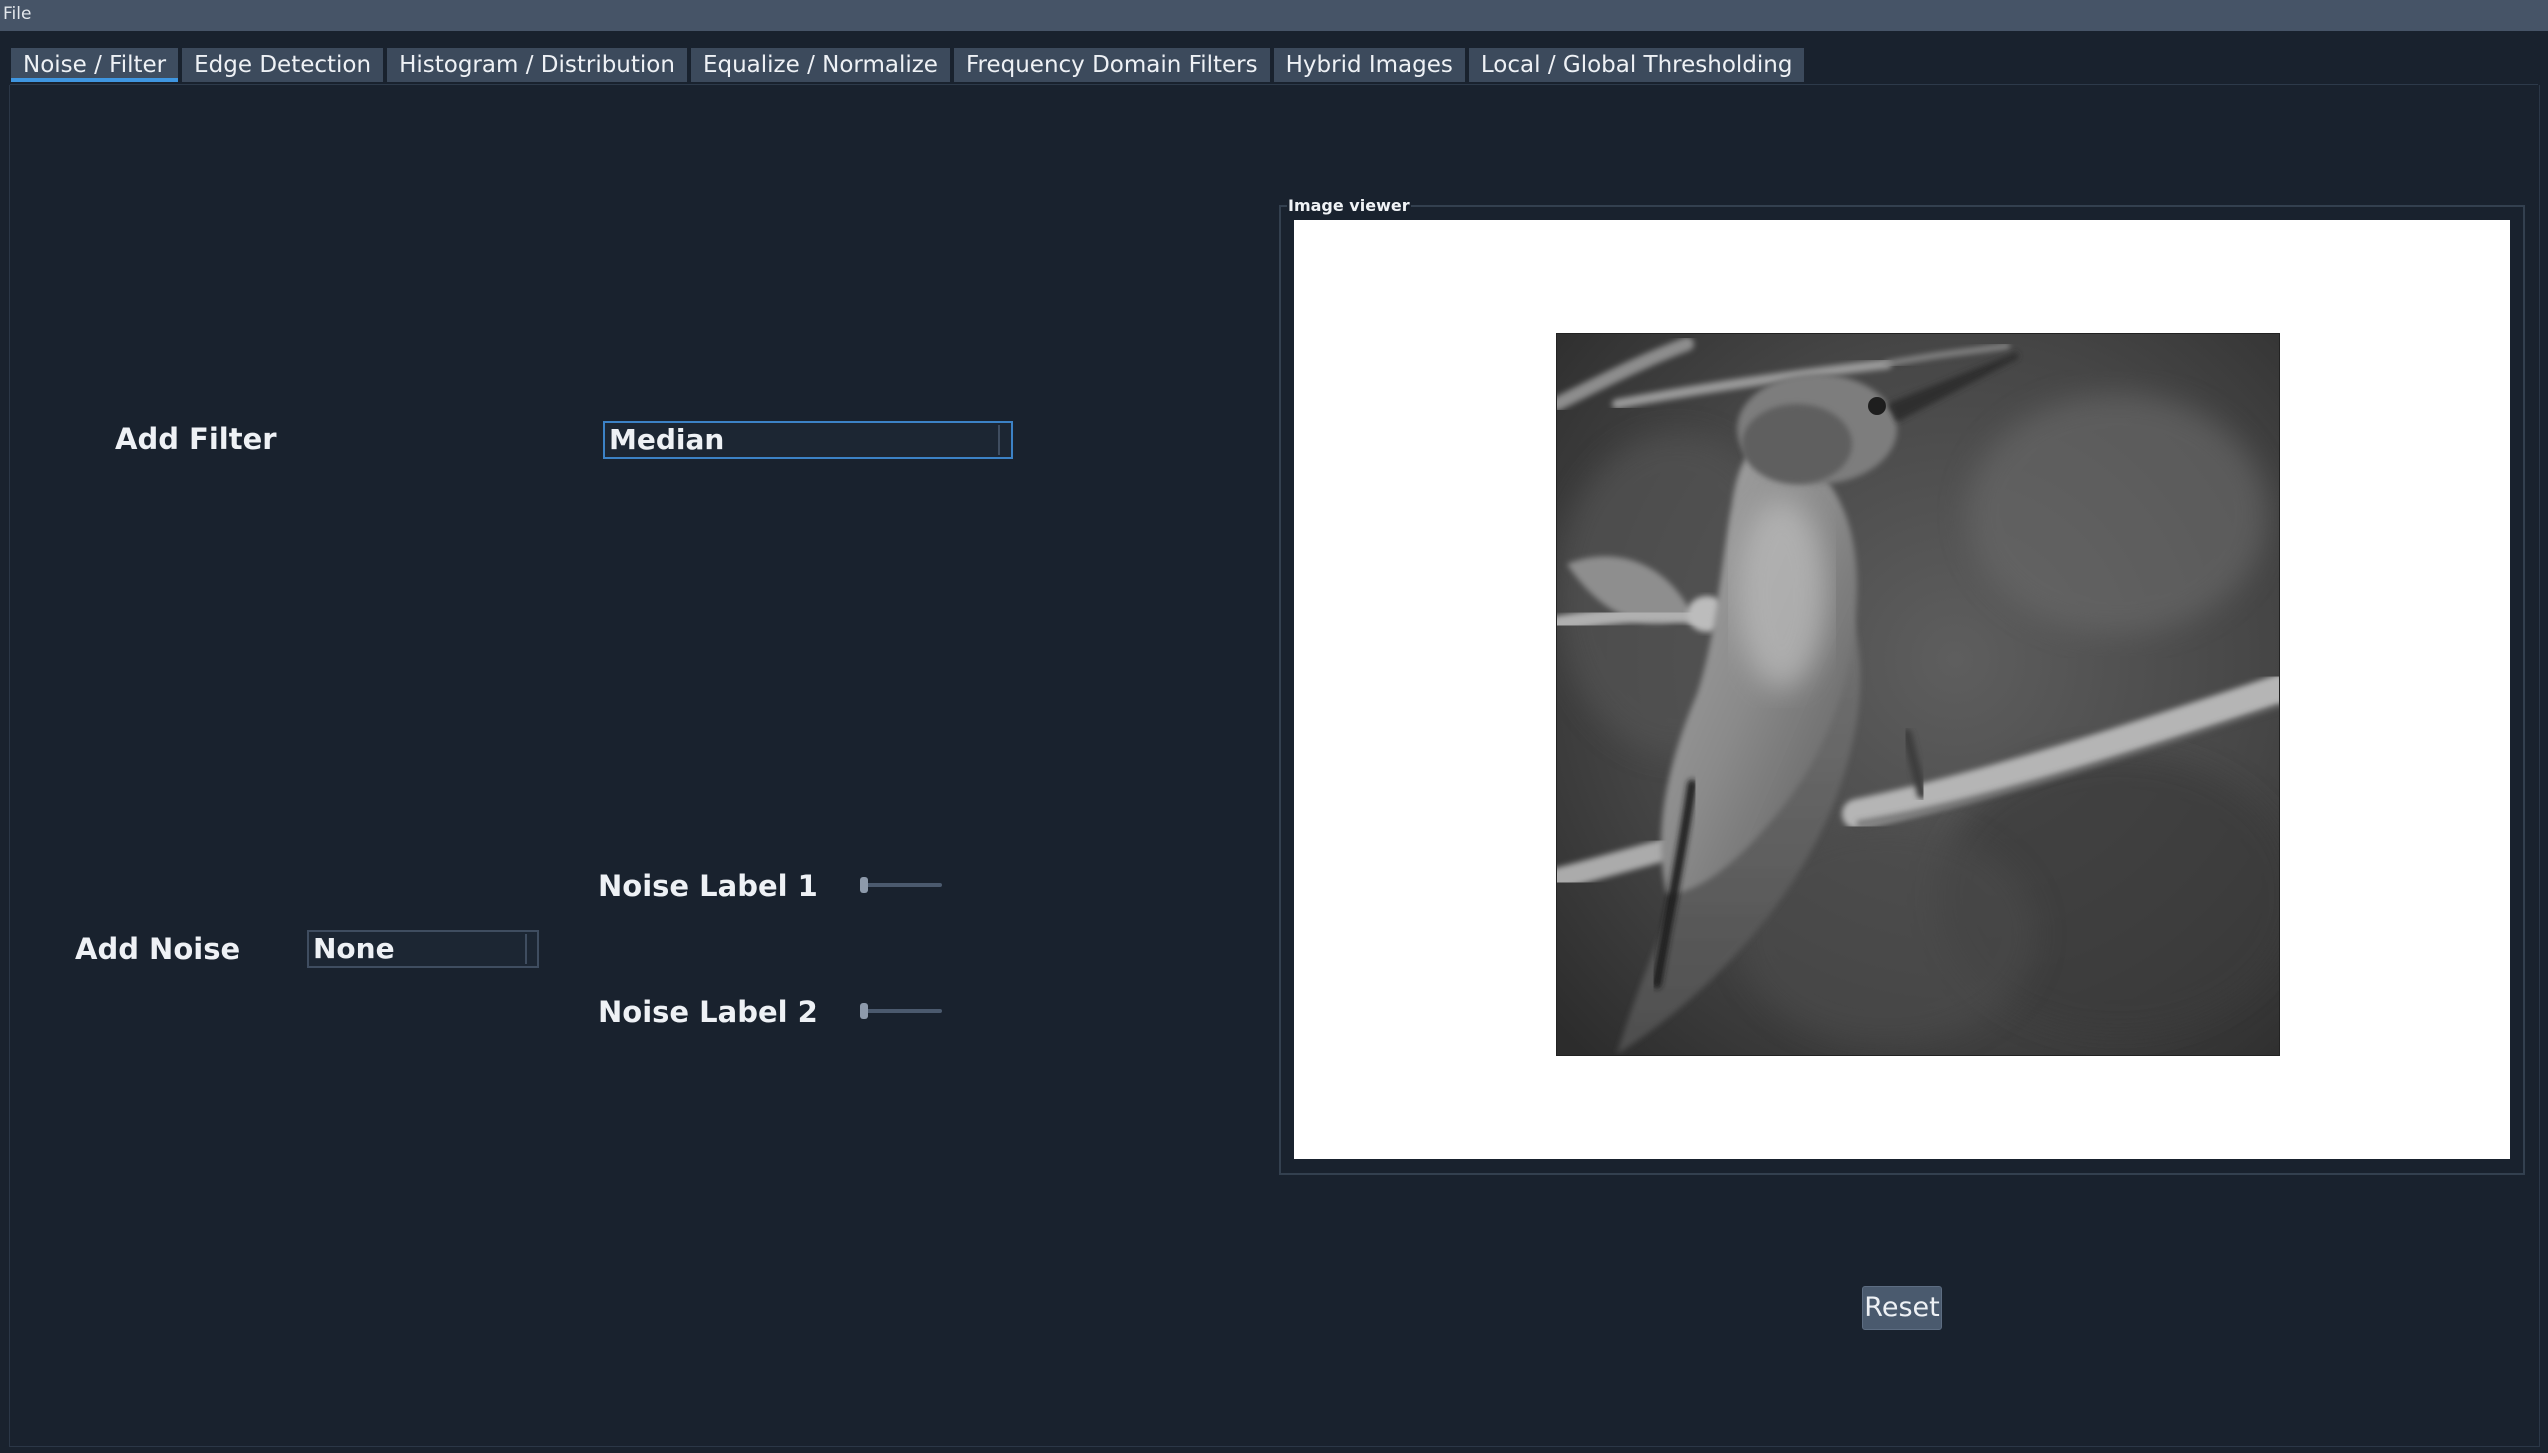  Describe the element at coordinates (423, 949) in the screenshot. I see `noise-select: None` at that location.